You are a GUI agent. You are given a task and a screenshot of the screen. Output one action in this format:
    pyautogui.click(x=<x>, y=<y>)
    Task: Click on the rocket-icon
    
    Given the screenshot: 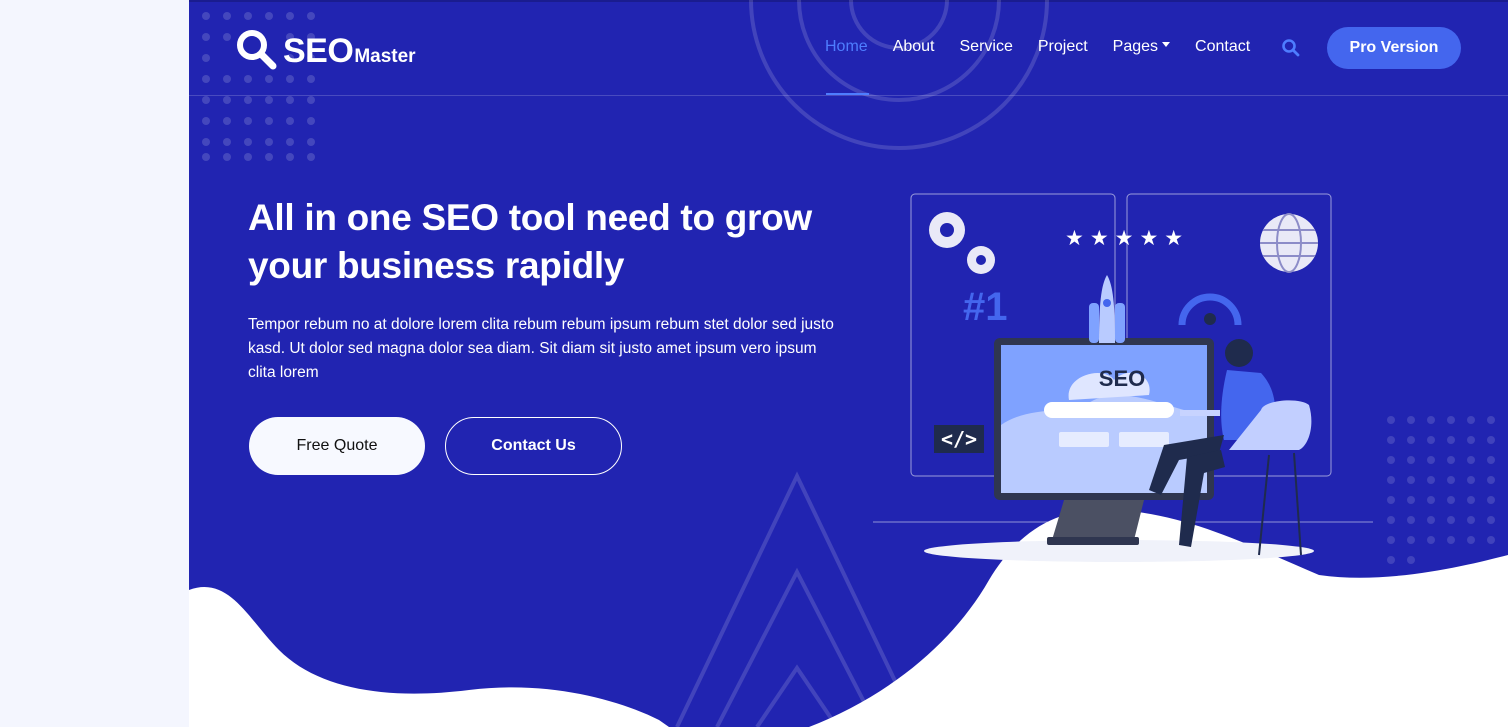 What is the action you would take?
    pyautogui.click(x=1107, y=309)
    